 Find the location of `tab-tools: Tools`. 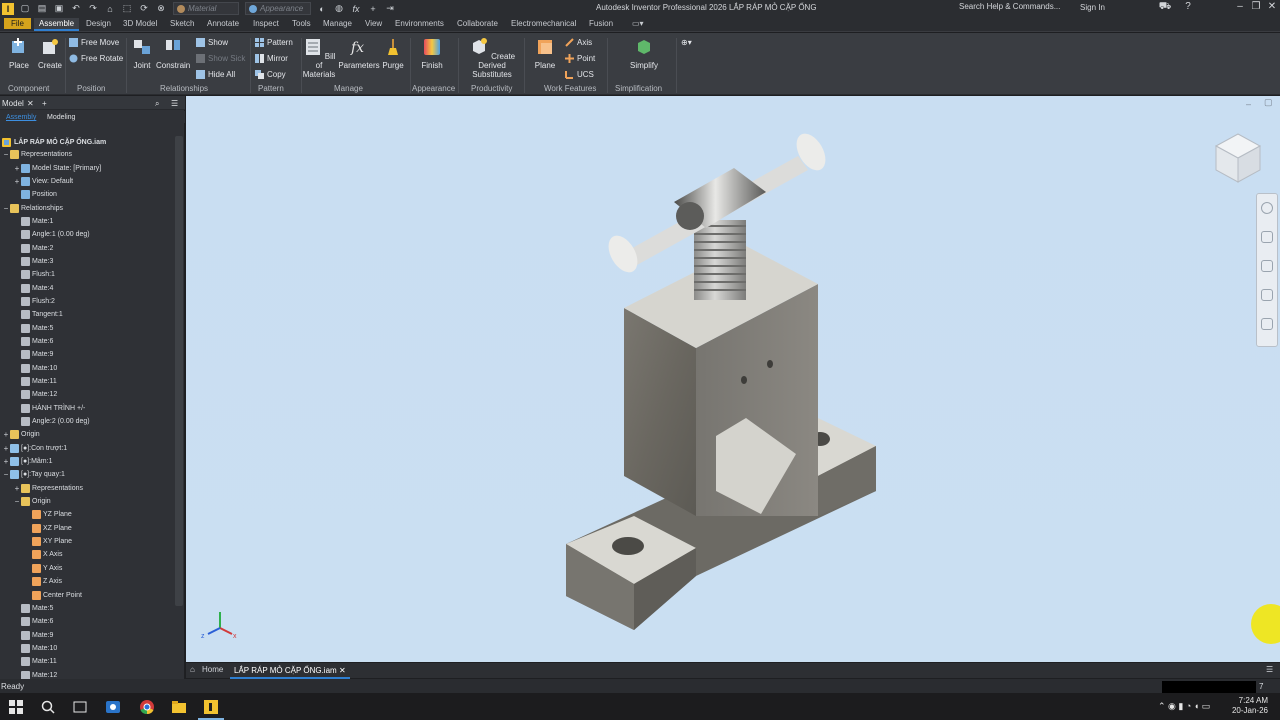

tab-tools: Tools is located at coordinates (301, 23).